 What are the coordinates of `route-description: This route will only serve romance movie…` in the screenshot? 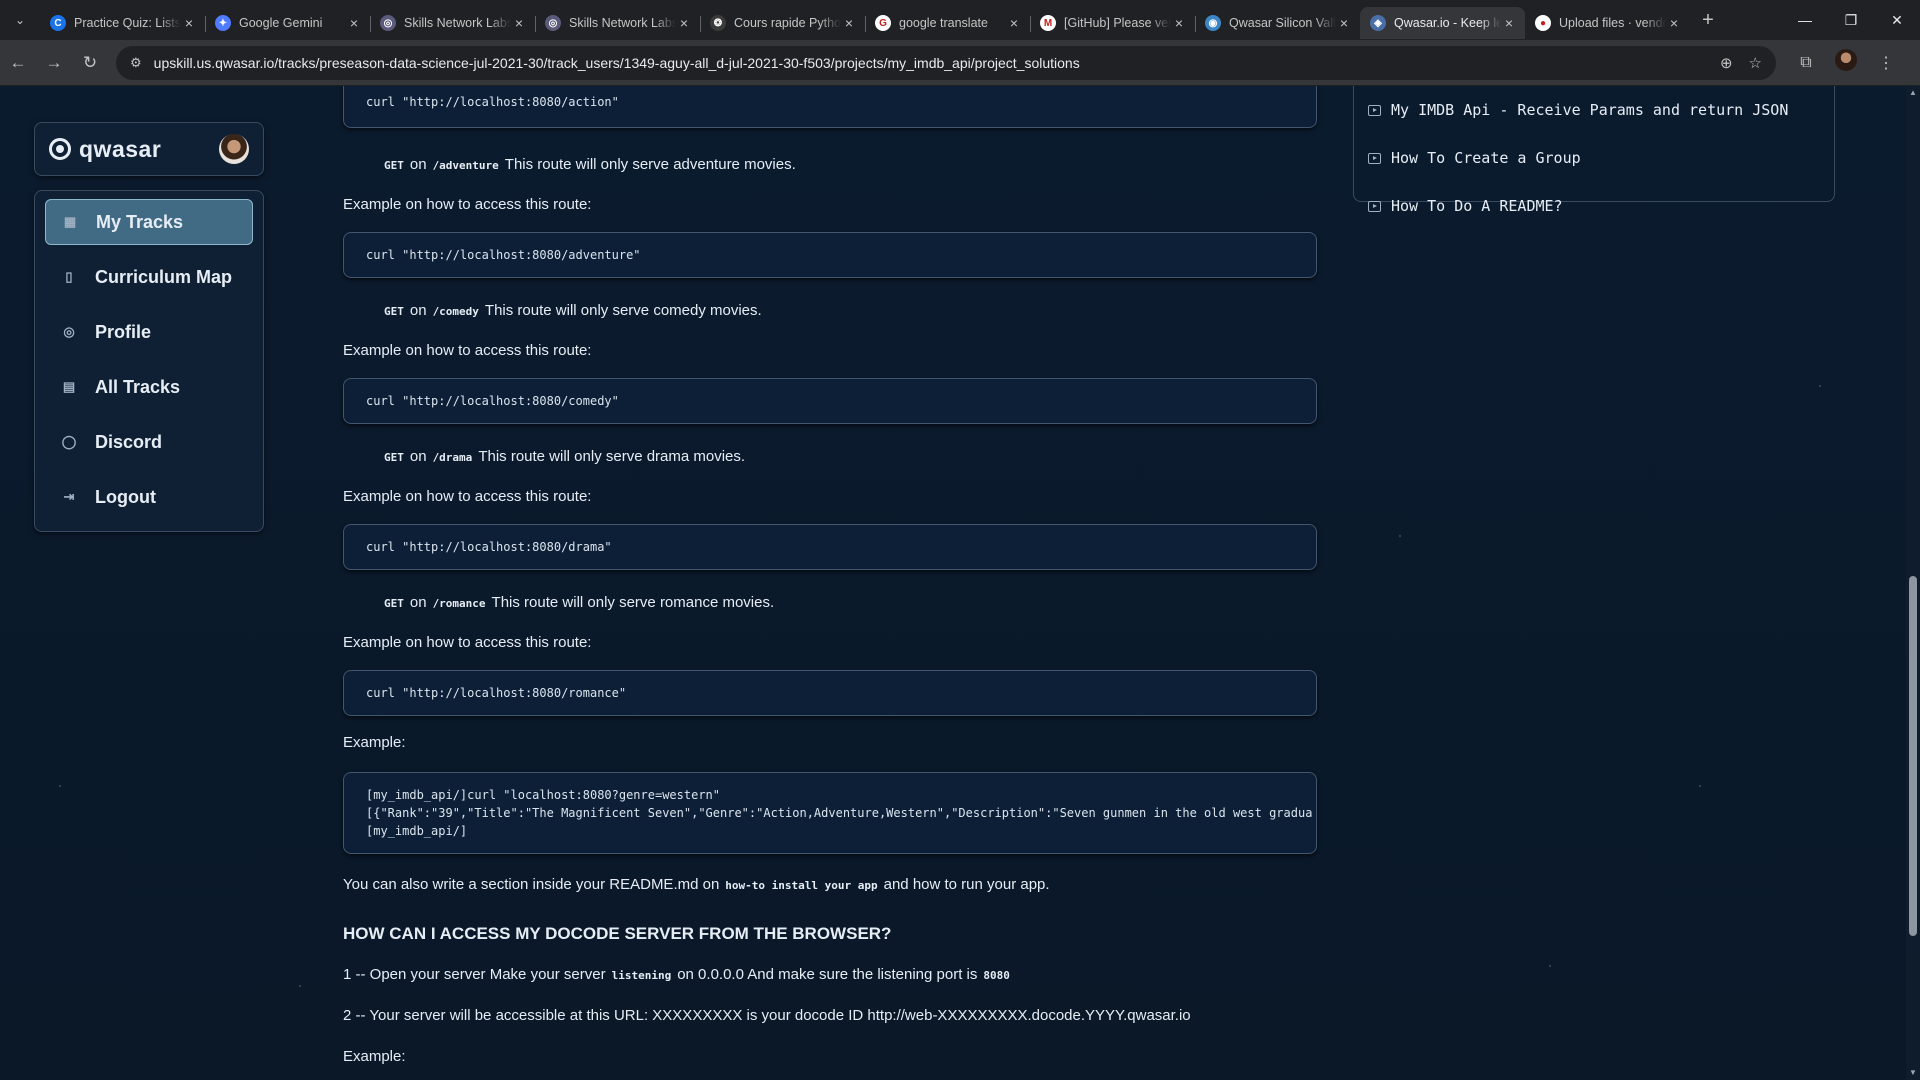 It's located at (633, 602).